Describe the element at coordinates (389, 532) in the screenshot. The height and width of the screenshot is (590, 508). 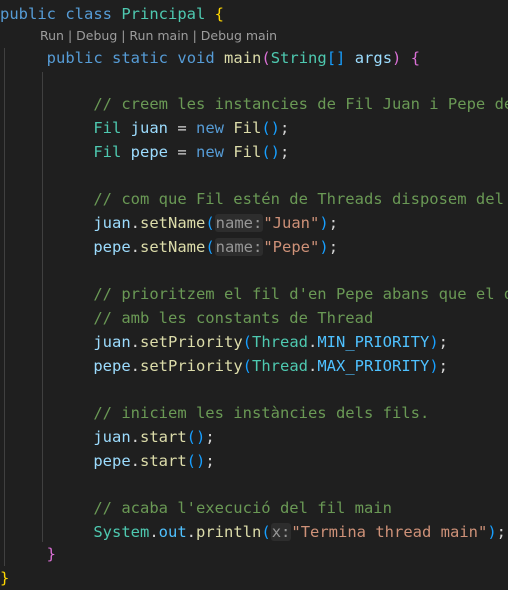
I see `string-literal: "Termina thread main"` at that location.